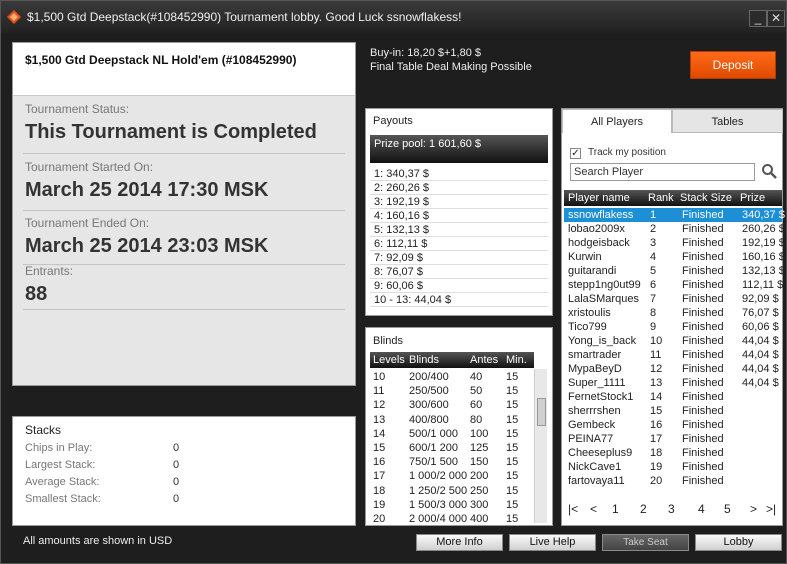 The image size is (787, 564). What do you see at coordinates (763, 215) in the screenshot?
I see `prize-cell: 340,37 $` at bounding box center [763, 215].